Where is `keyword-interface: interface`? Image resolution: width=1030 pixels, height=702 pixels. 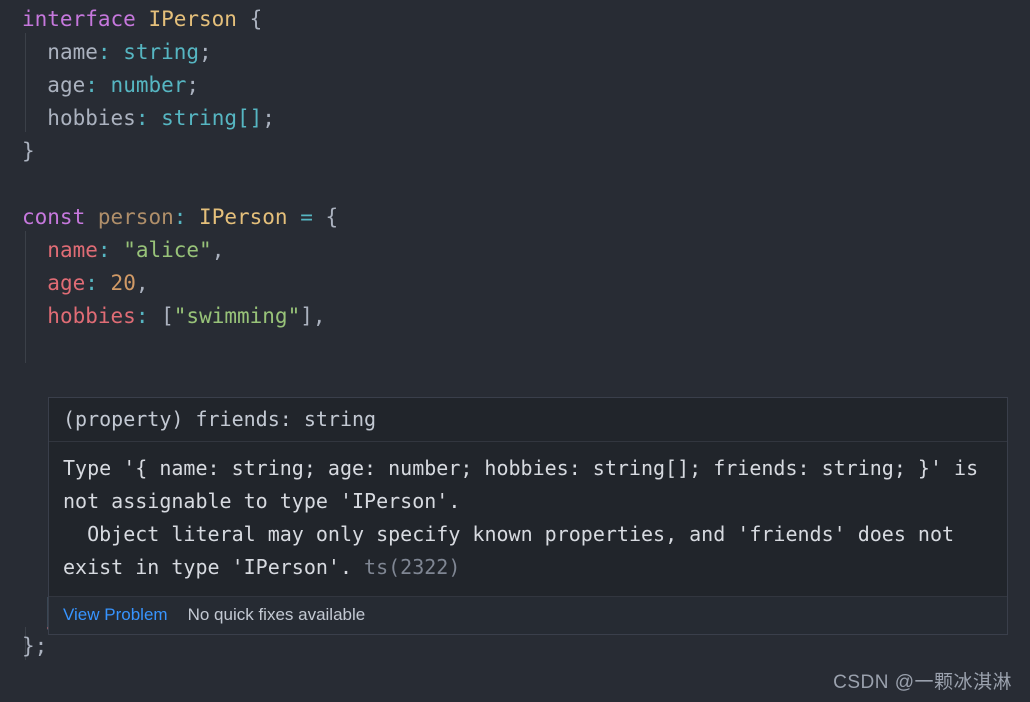
keyword-interface: interface is located at coordinates (79, 19).